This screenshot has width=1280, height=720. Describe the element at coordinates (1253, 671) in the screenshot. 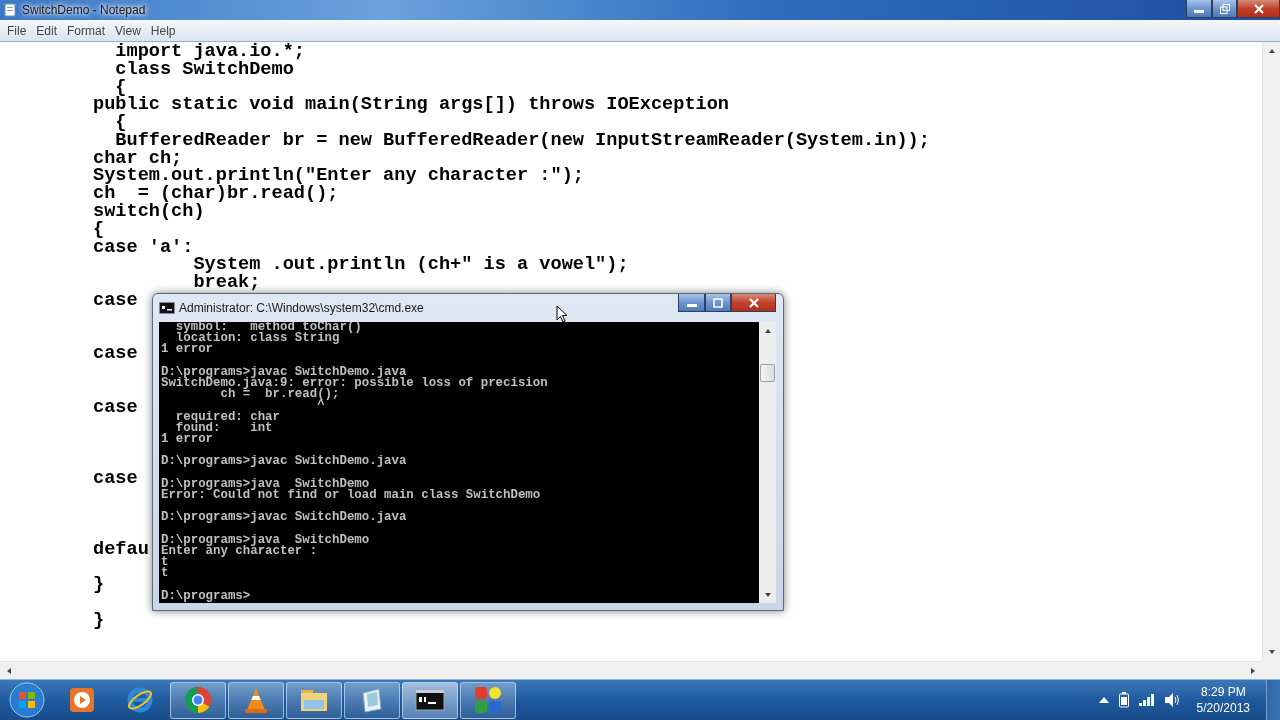

I see `right-arrow-icon` at that location.